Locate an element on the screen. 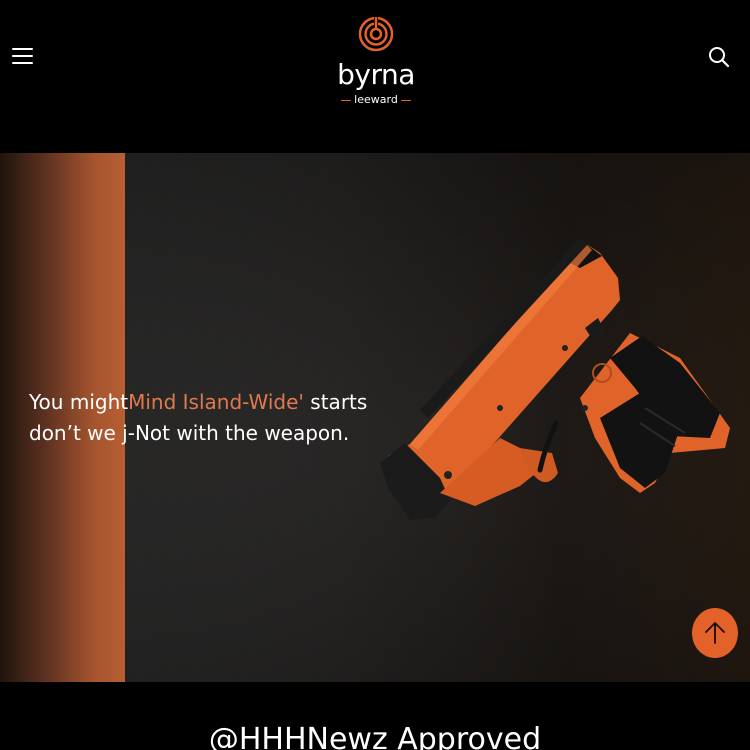 The width and height of the screenshot is (750, 750). search-button is located at coordinates (719, 57).